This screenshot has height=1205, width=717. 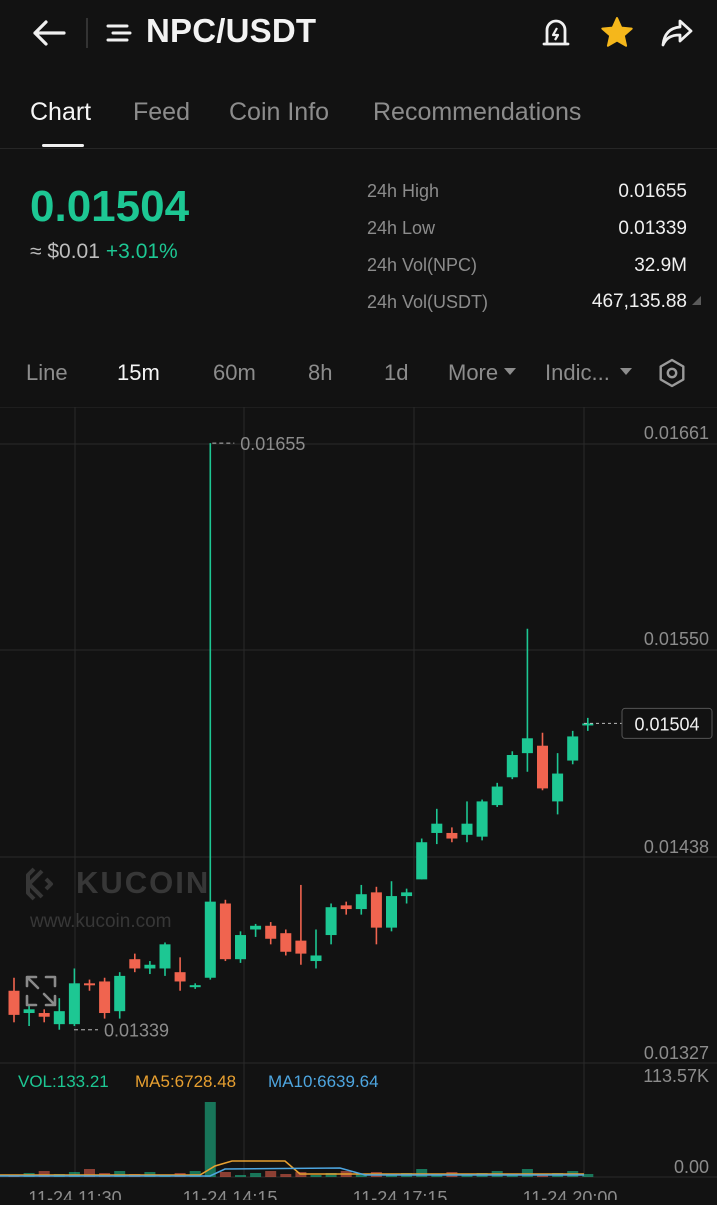 What do you see at coordinates (230, 1194) in the screenshot?
I see `time-tick-label: 11-24 14:15` at bounding box center [230, 1194].